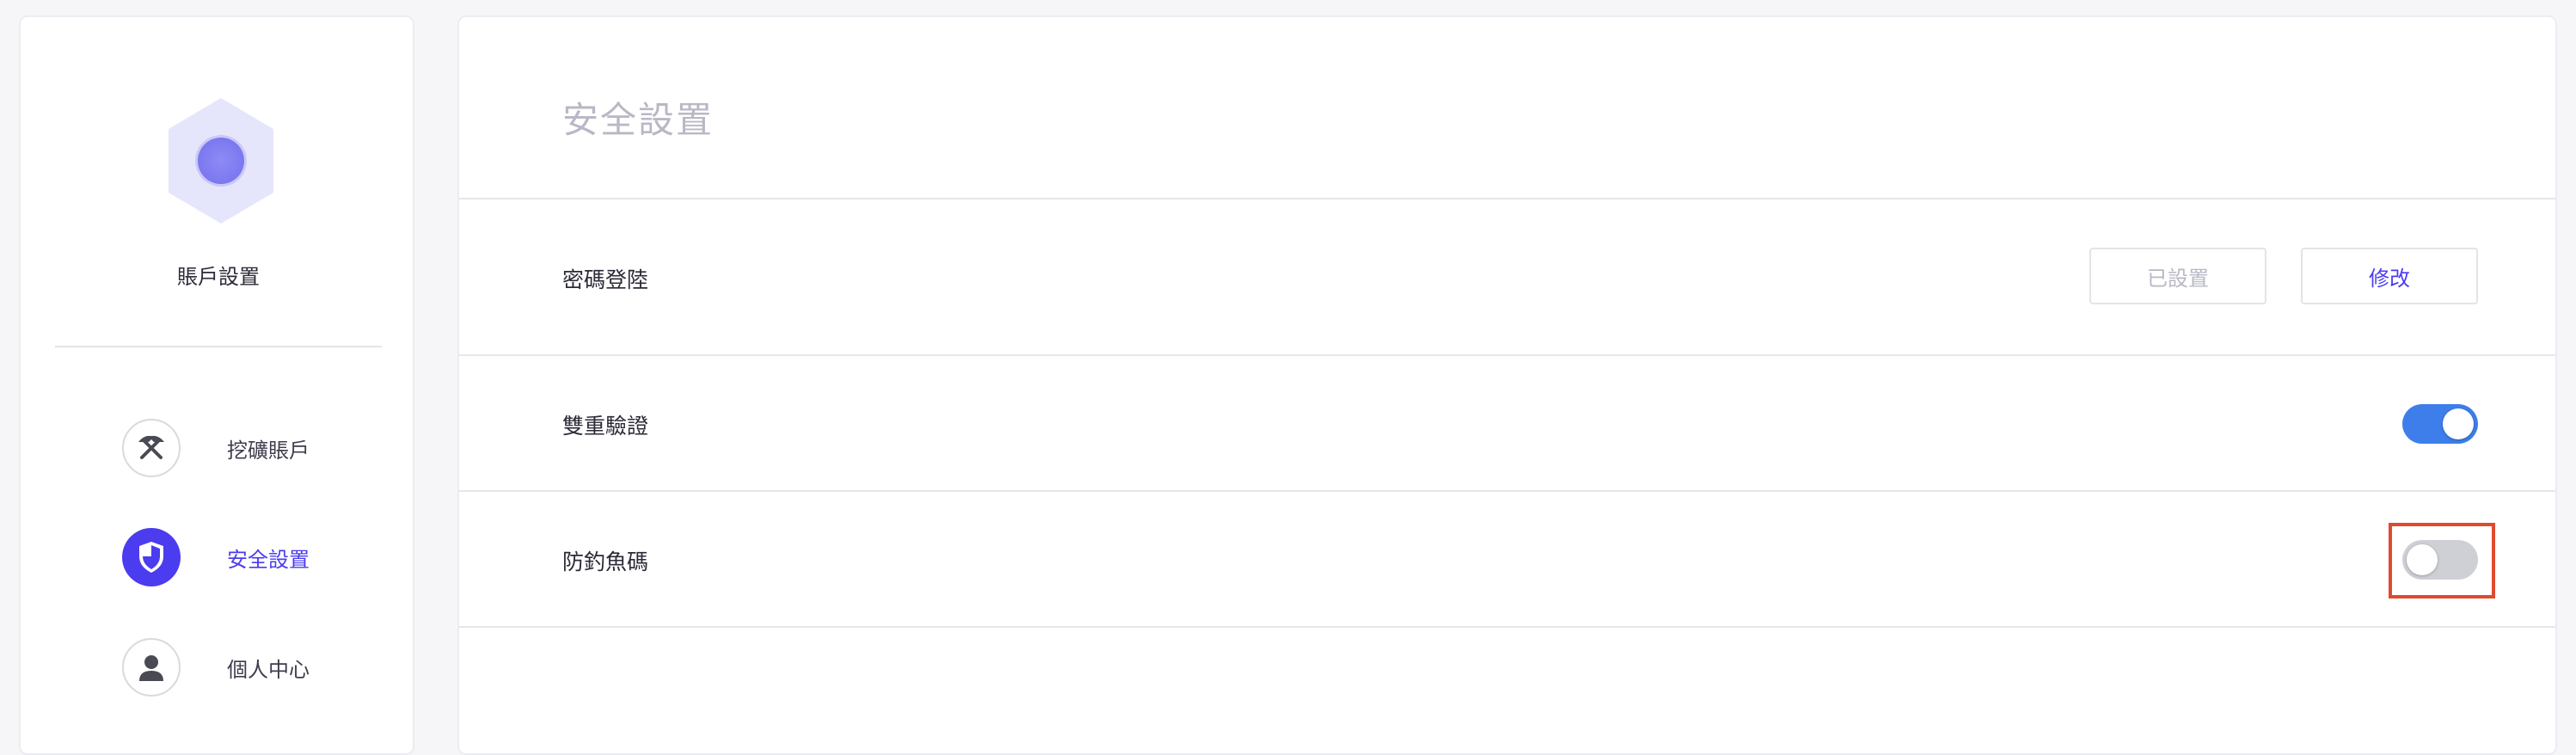 The image size is (2576, 755). I want to click on page-title: 安全設置, so click(638, 120).